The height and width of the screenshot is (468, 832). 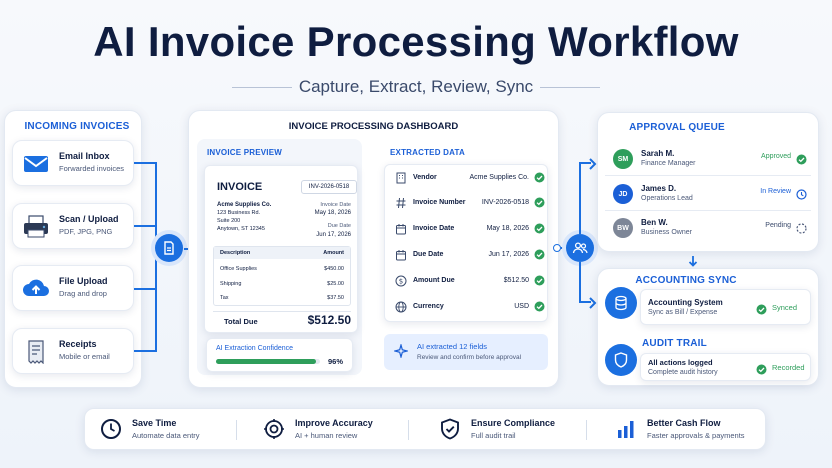 I want to click on field-due-date: Due Date Jun 17, 2026, so click(x=470, y=255).